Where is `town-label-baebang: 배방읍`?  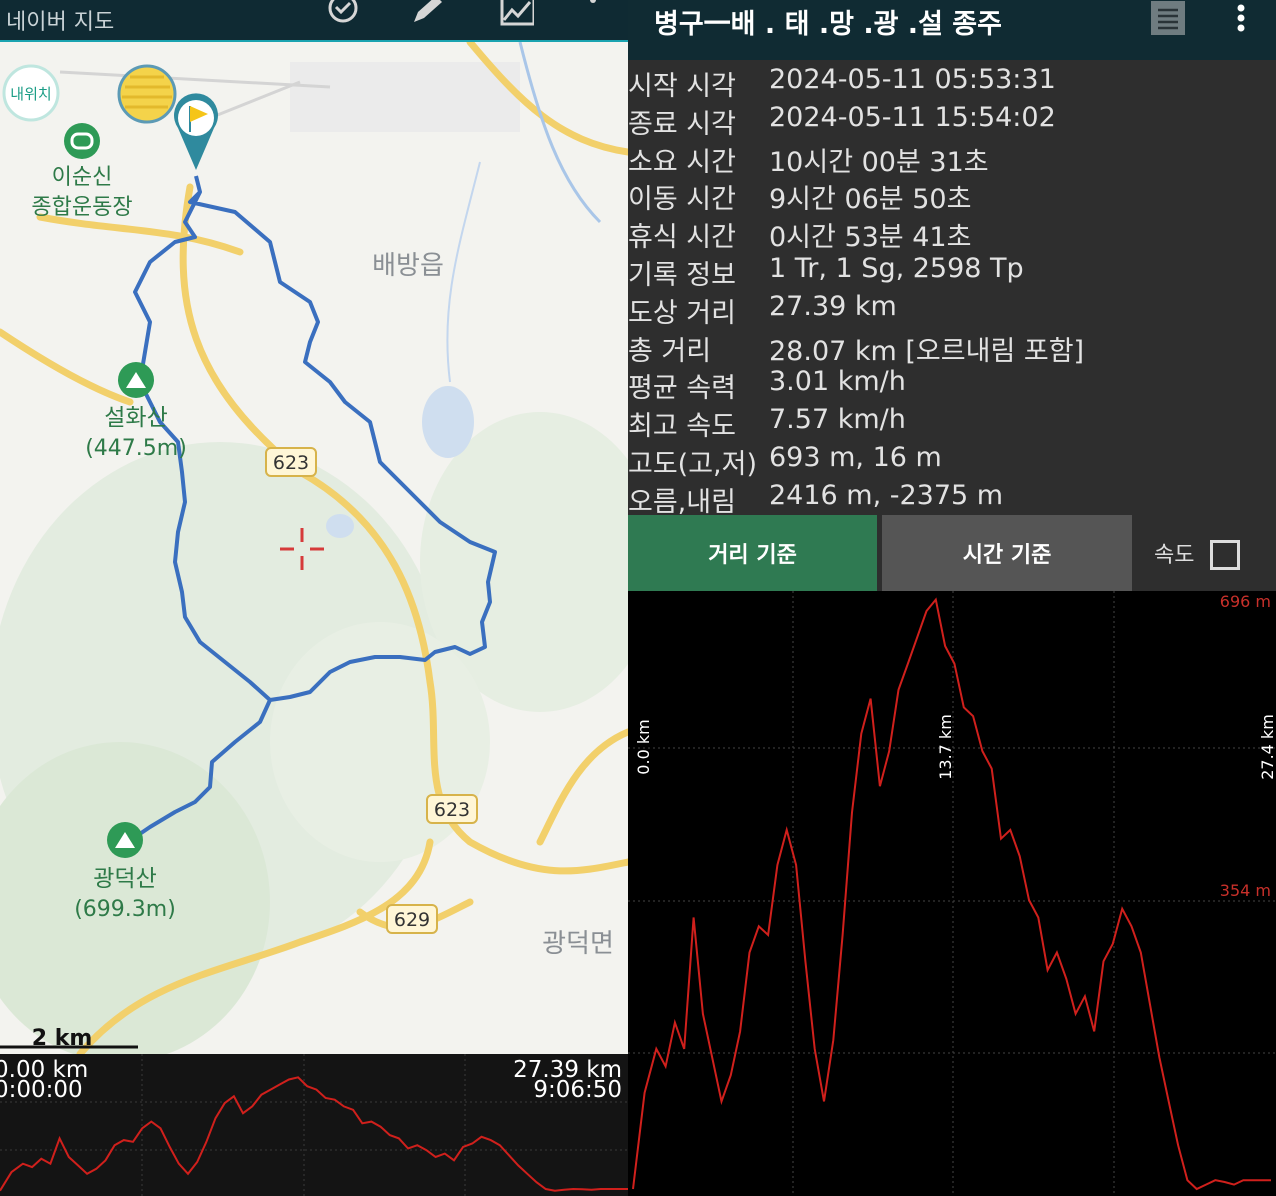
town-label-baebang: 배방읍 is located at coordinates (408, 266).